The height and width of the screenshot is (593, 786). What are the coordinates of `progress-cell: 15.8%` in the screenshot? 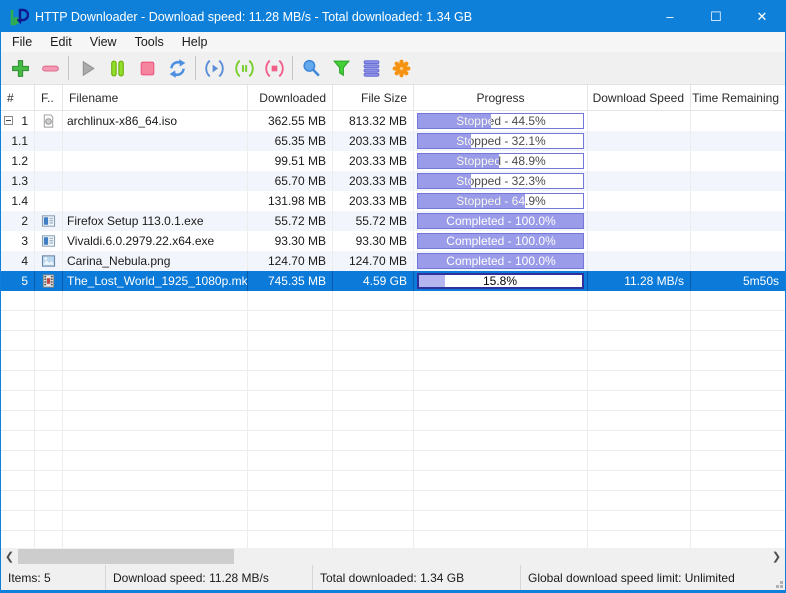 It's located at (501, 281).